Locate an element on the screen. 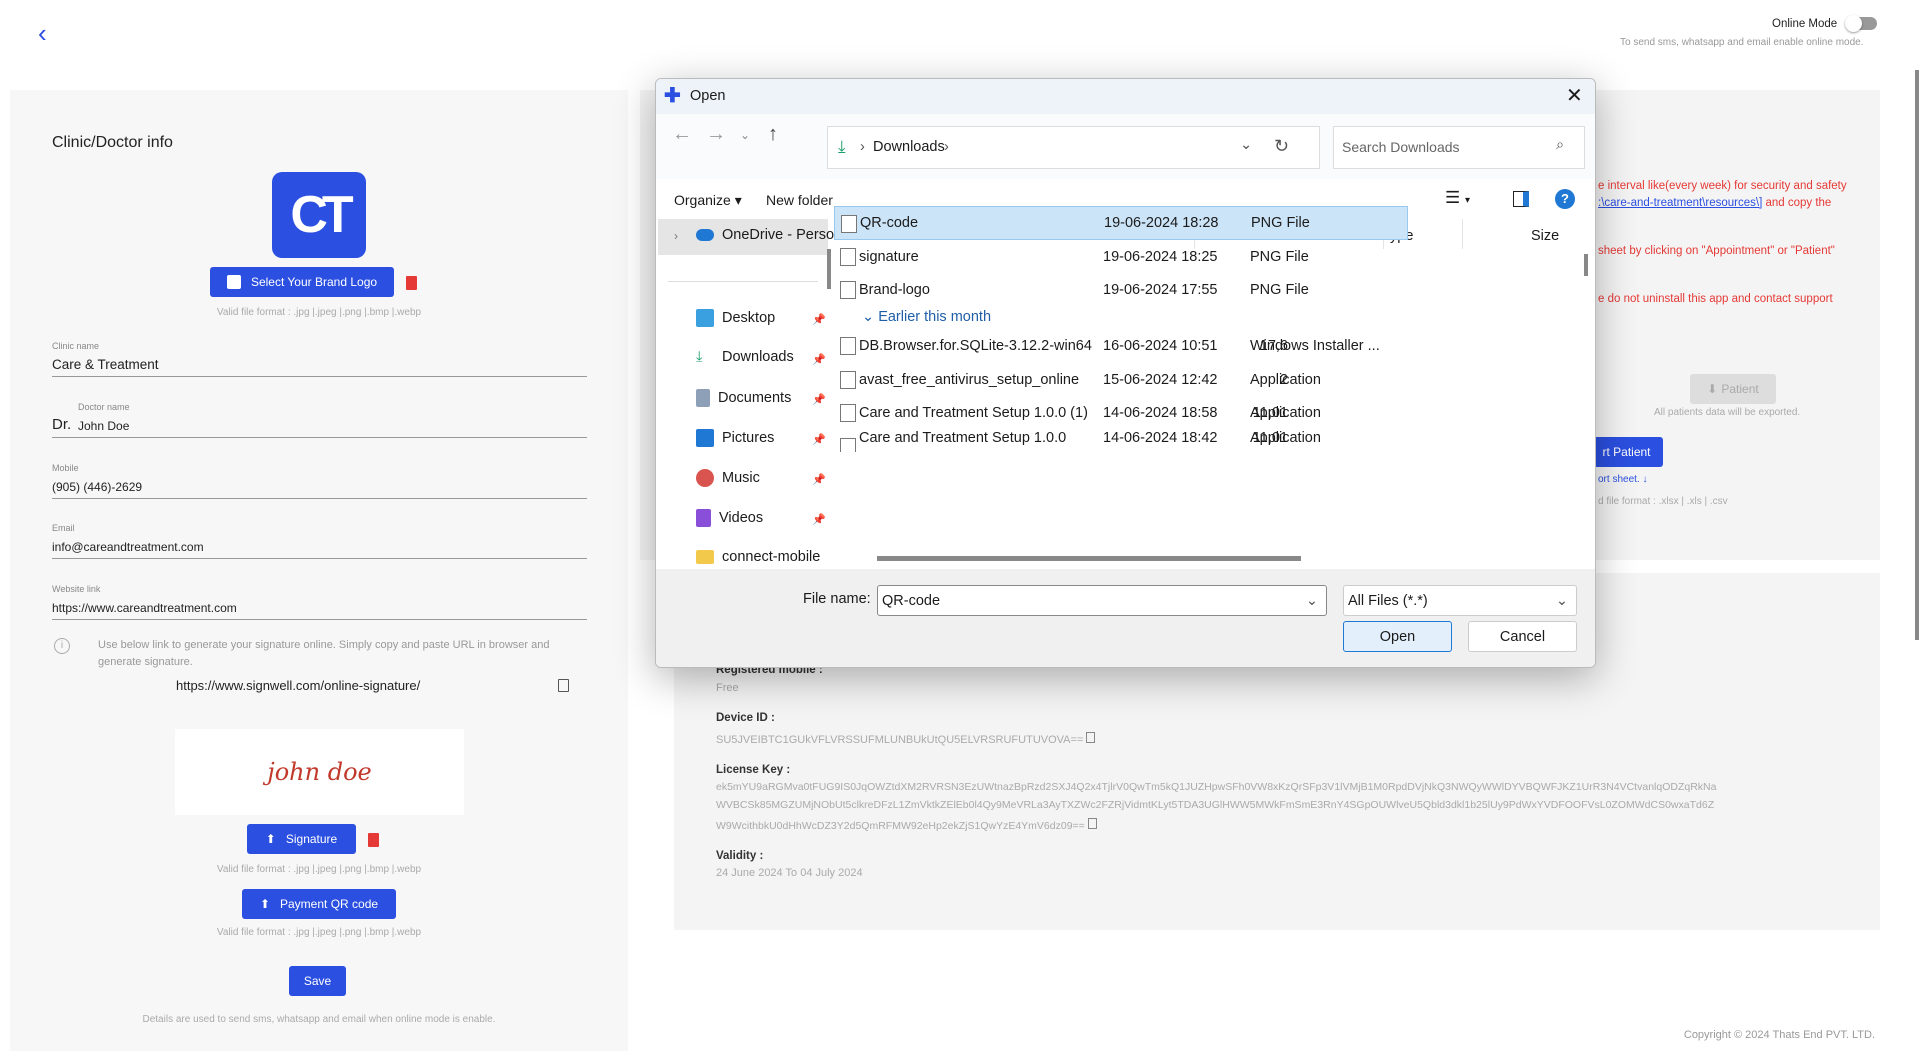  back-button: ‹ is located at coordinates (42, 33).